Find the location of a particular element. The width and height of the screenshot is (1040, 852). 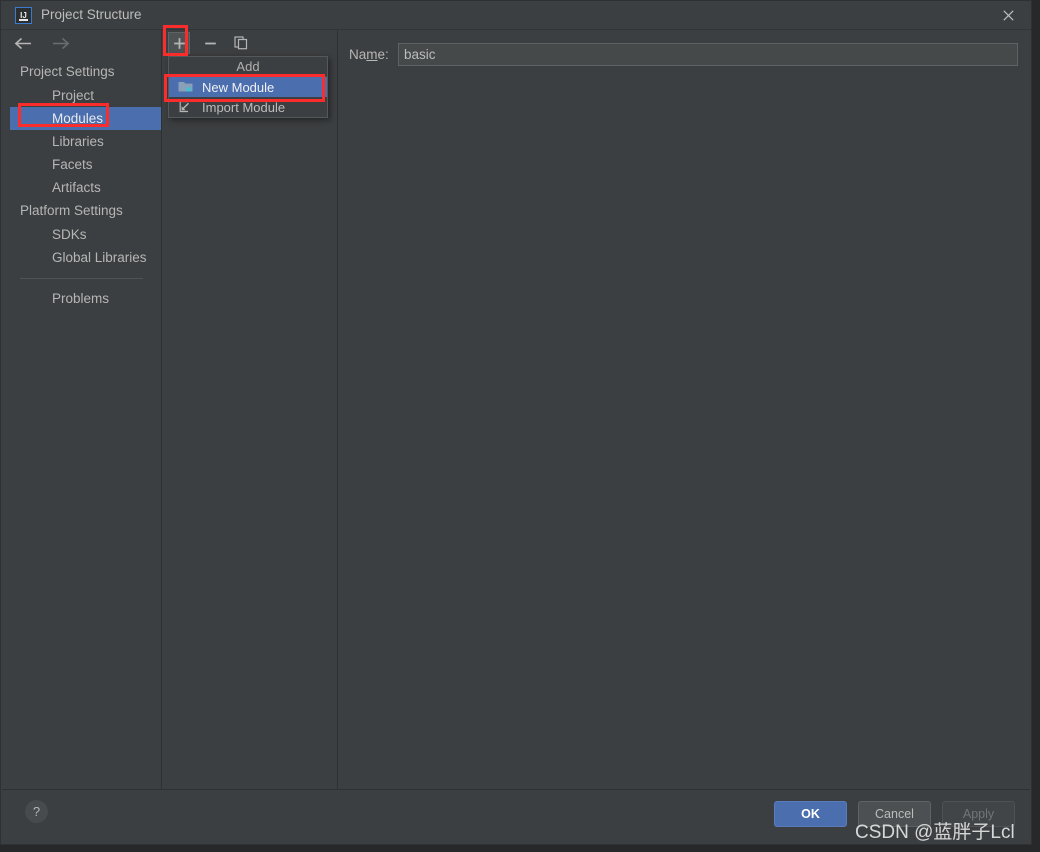

copy-module-button is located at coordinates (241, 43).